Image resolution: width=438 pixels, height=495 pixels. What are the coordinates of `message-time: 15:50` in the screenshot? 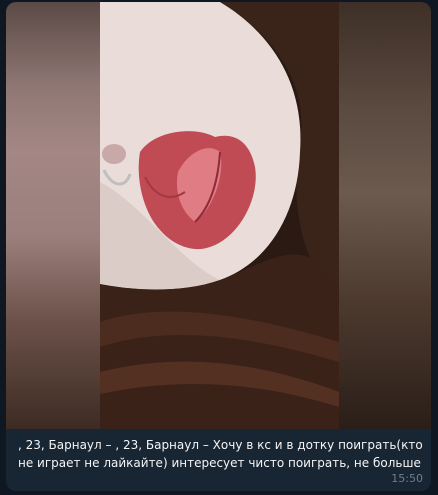 It's located at (407, 478).